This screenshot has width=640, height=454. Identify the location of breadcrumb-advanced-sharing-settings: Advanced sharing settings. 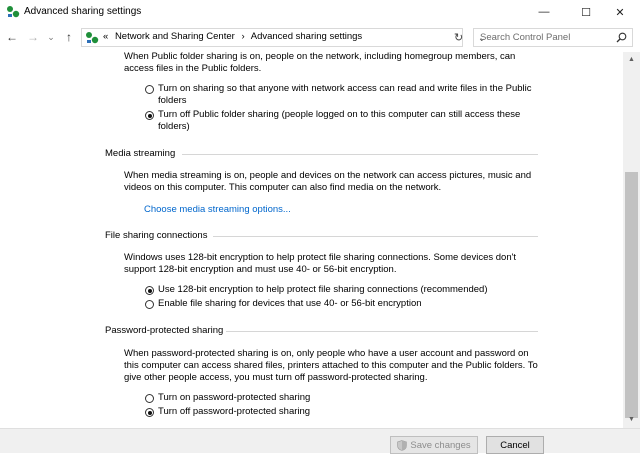
(306, 36).